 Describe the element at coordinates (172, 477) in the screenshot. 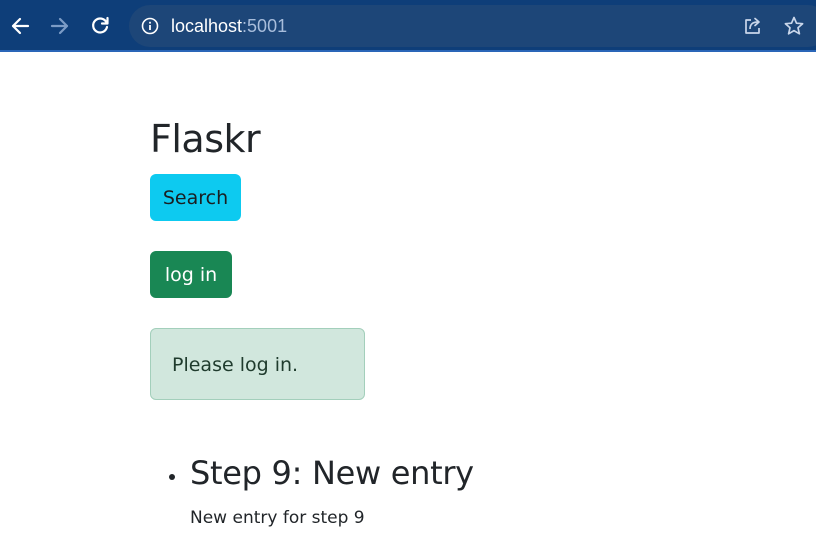

I see `bullet-icon` at that location.